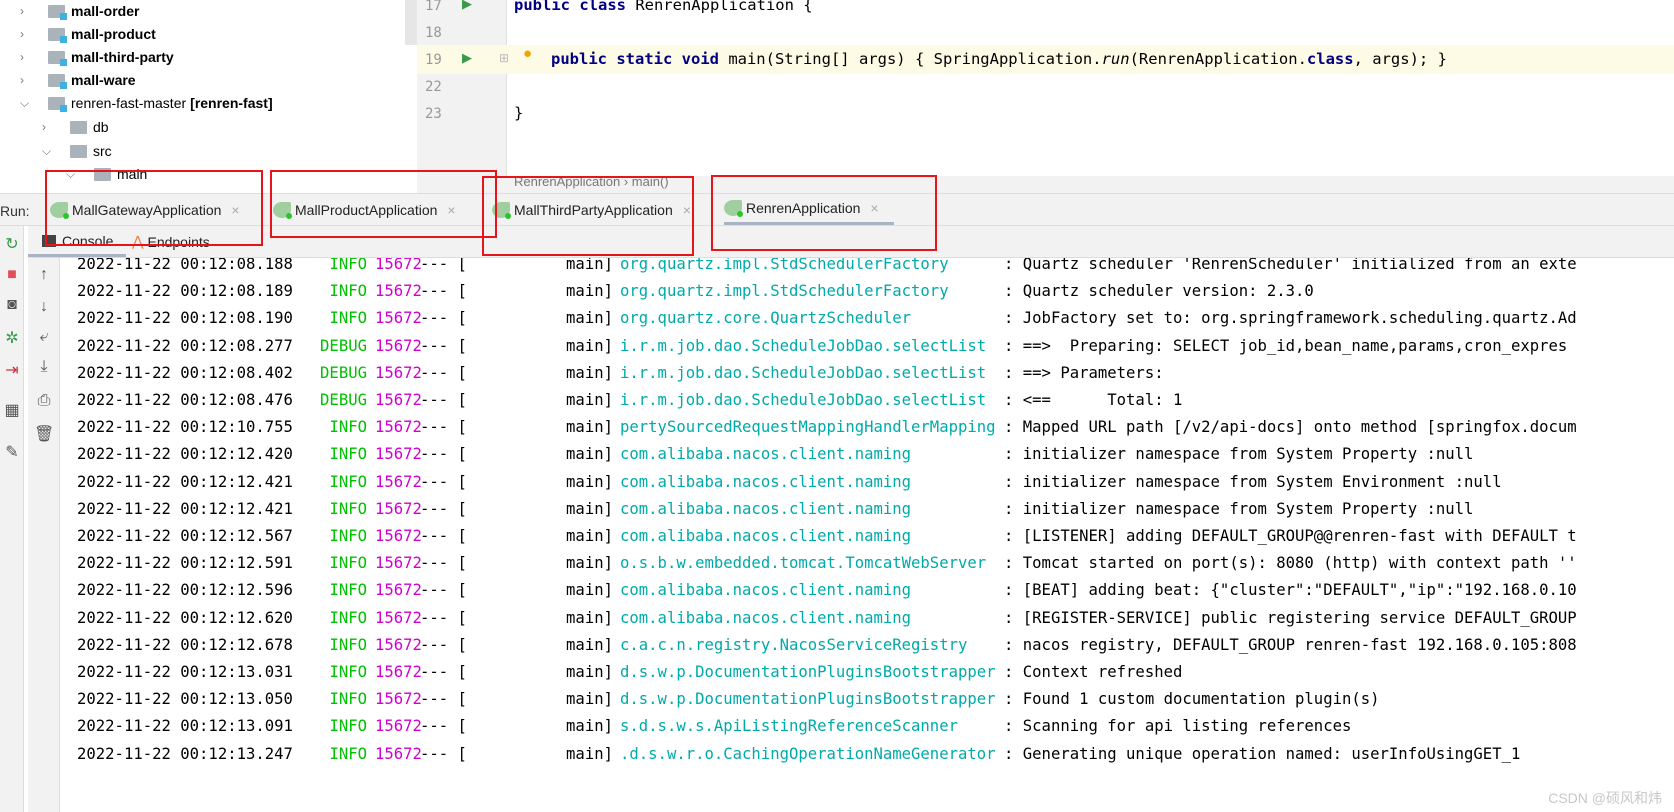 The image size is (1674, 812). Describe the element at coordinates (185, 372) in the screenshot. I see `log-timestamp: 2022-11-22 00:12:08.402` at that location.